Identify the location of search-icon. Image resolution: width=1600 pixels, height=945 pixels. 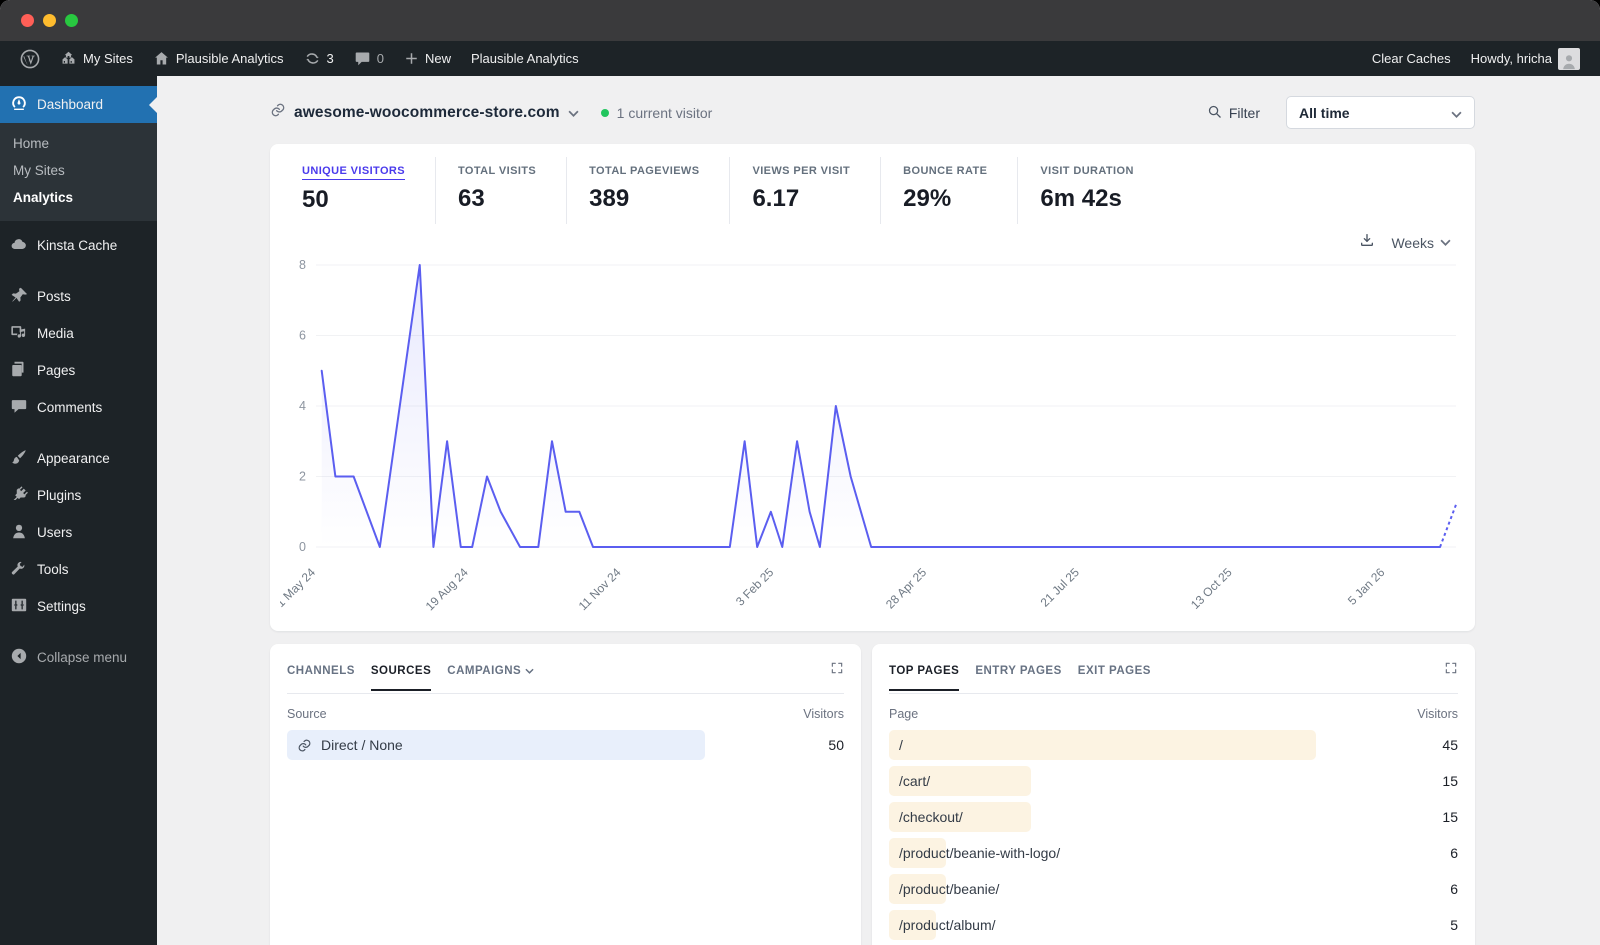
(1214, 113).